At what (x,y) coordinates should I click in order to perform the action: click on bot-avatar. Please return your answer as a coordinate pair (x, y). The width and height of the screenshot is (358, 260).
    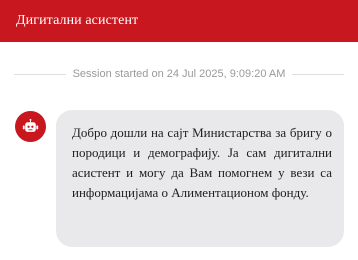
    Looking at the image, I should click on (30, 126).